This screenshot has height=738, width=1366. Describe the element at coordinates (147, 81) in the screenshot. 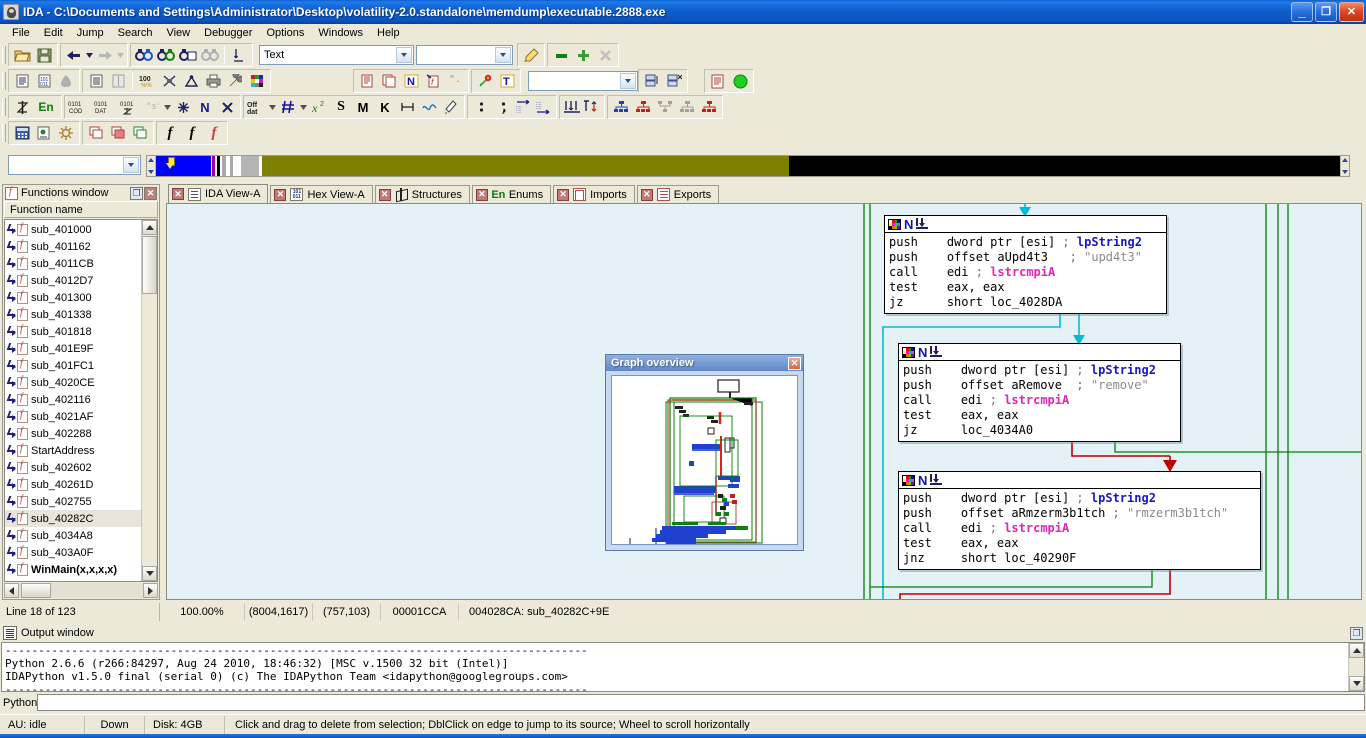

I see `percent-100-icon: 100%%` at that location.